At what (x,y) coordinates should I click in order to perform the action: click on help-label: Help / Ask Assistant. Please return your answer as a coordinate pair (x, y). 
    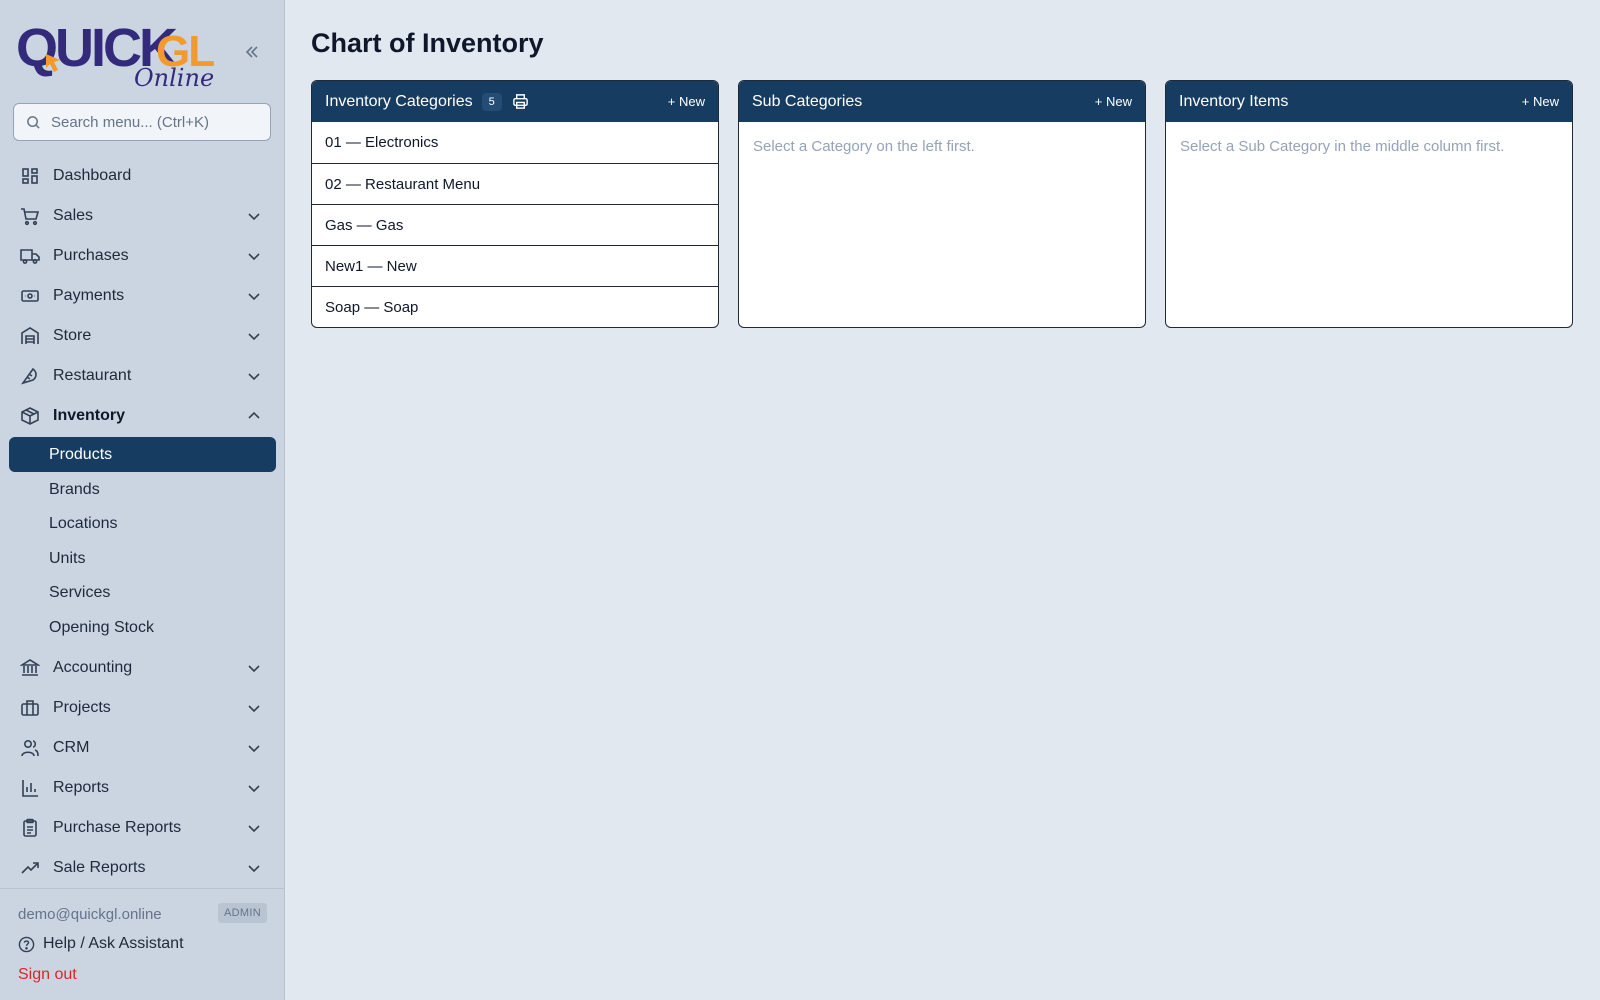
    Looking at the image, I should click on (113, 943).